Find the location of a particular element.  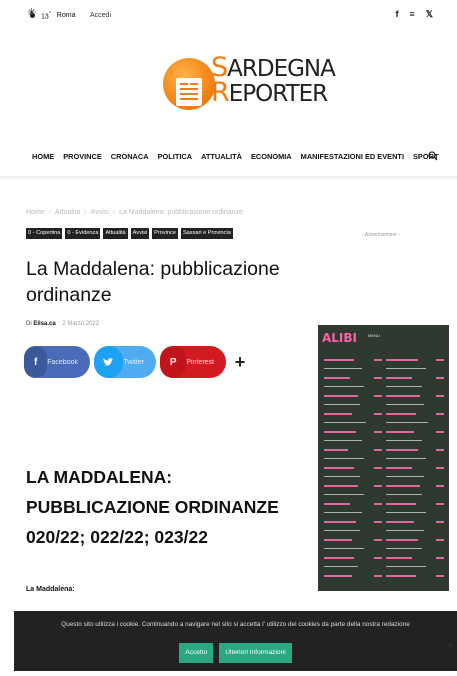

advertisement-image: ALIBI MENU is located at coordinates (383, 458).